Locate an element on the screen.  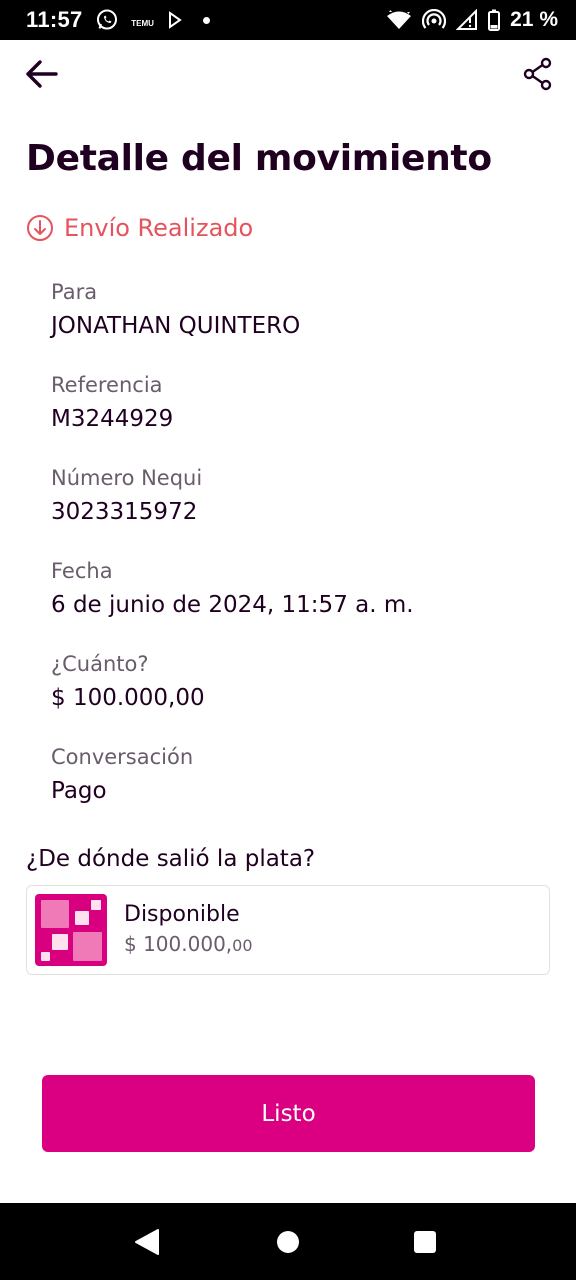
share-button is located at coordinates (538, 74).